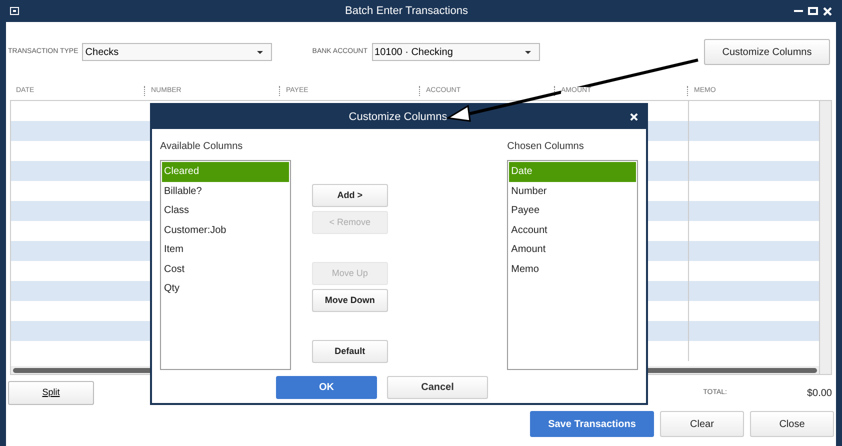  I want to click on maximize-icon, so click(813, 11).